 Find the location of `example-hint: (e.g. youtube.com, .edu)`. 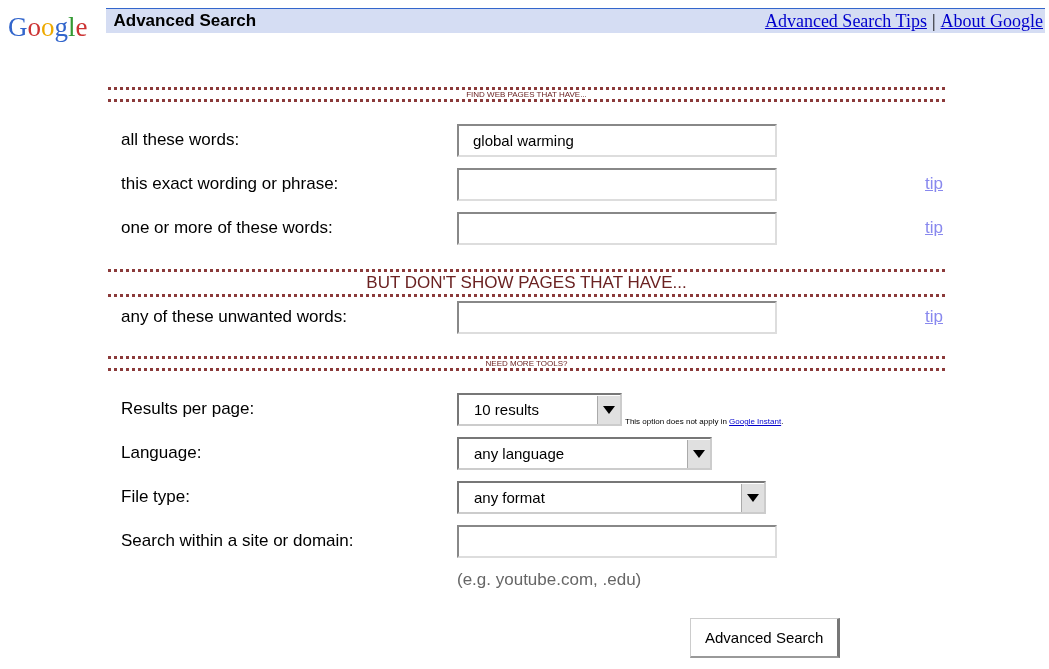

example-hint: (e.g. youtube.com, .edu) is located at coordinates (550, 580).